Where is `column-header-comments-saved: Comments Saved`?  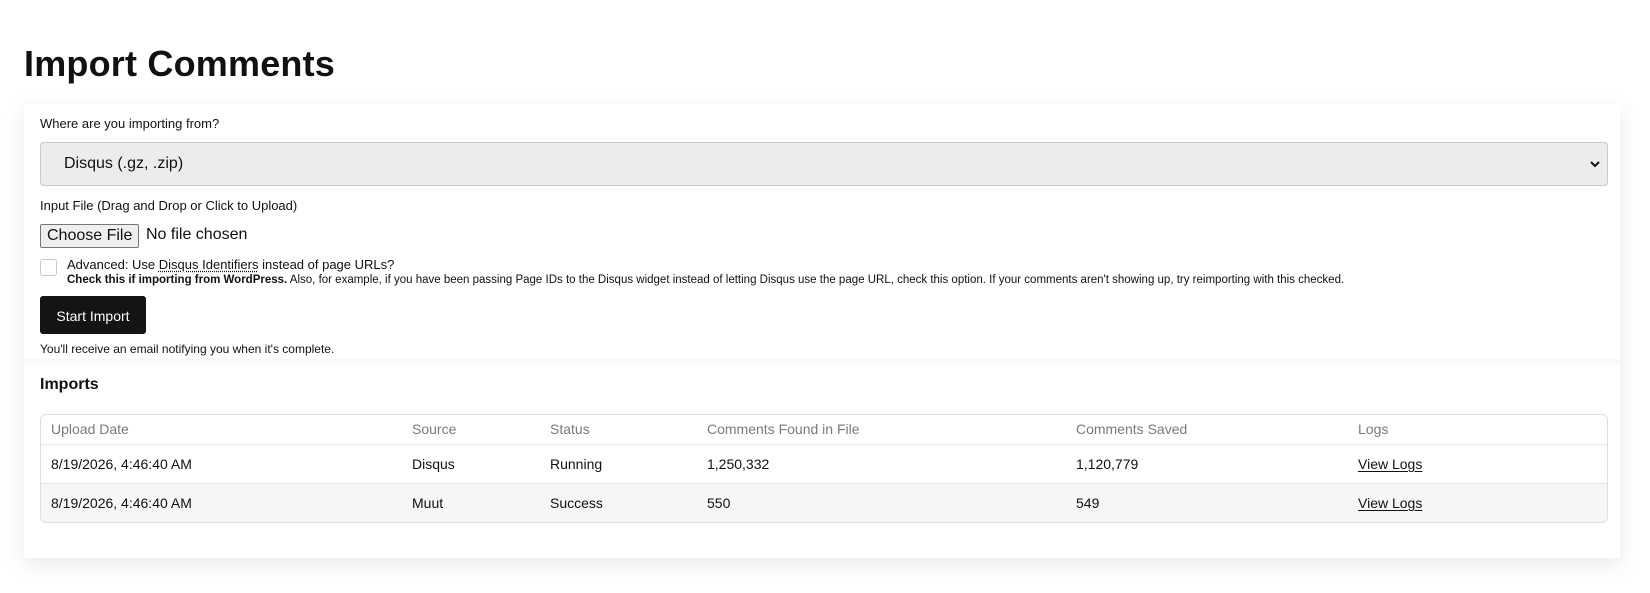
column-header-comments-saved: Comments Saved is located at coordinates (1132, 429).